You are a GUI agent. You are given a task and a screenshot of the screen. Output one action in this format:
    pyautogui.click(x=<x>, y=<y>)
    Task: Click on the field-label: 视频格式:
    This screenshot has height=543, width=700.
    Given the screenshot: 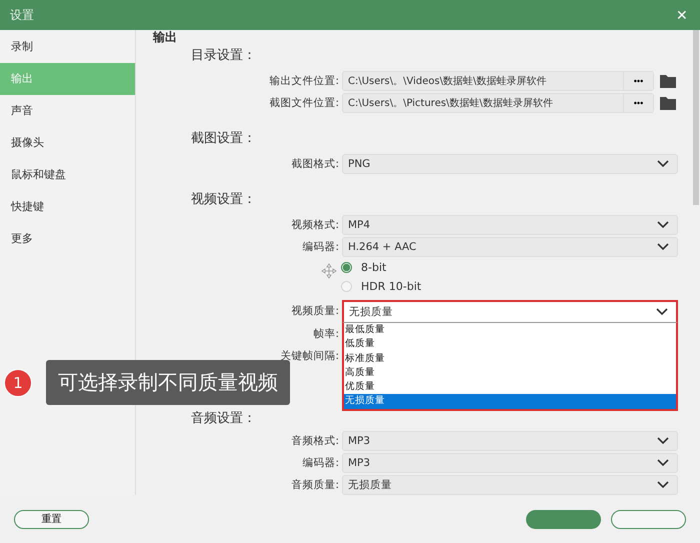 What is the action you would take?
    pyautogui.click(x=315, y=225)
    